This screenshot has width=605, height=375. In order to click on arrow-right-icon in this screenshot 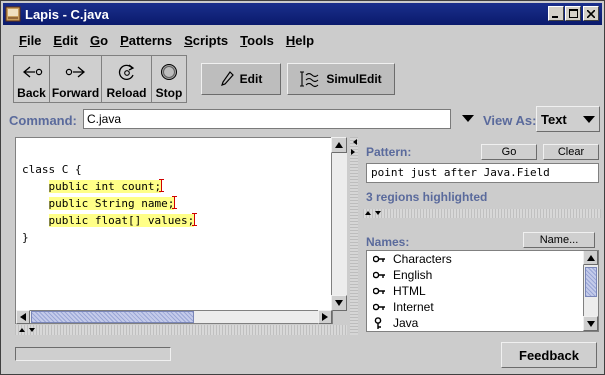, I will do `click(325, 317)`.